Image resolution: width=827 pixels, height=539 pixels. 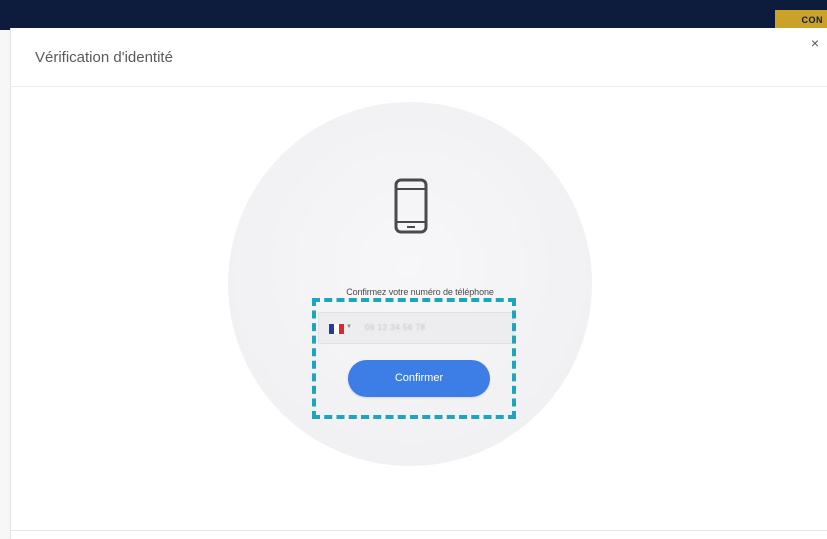 I want to click on modal-footer-divider, so click(x=419, y=530).